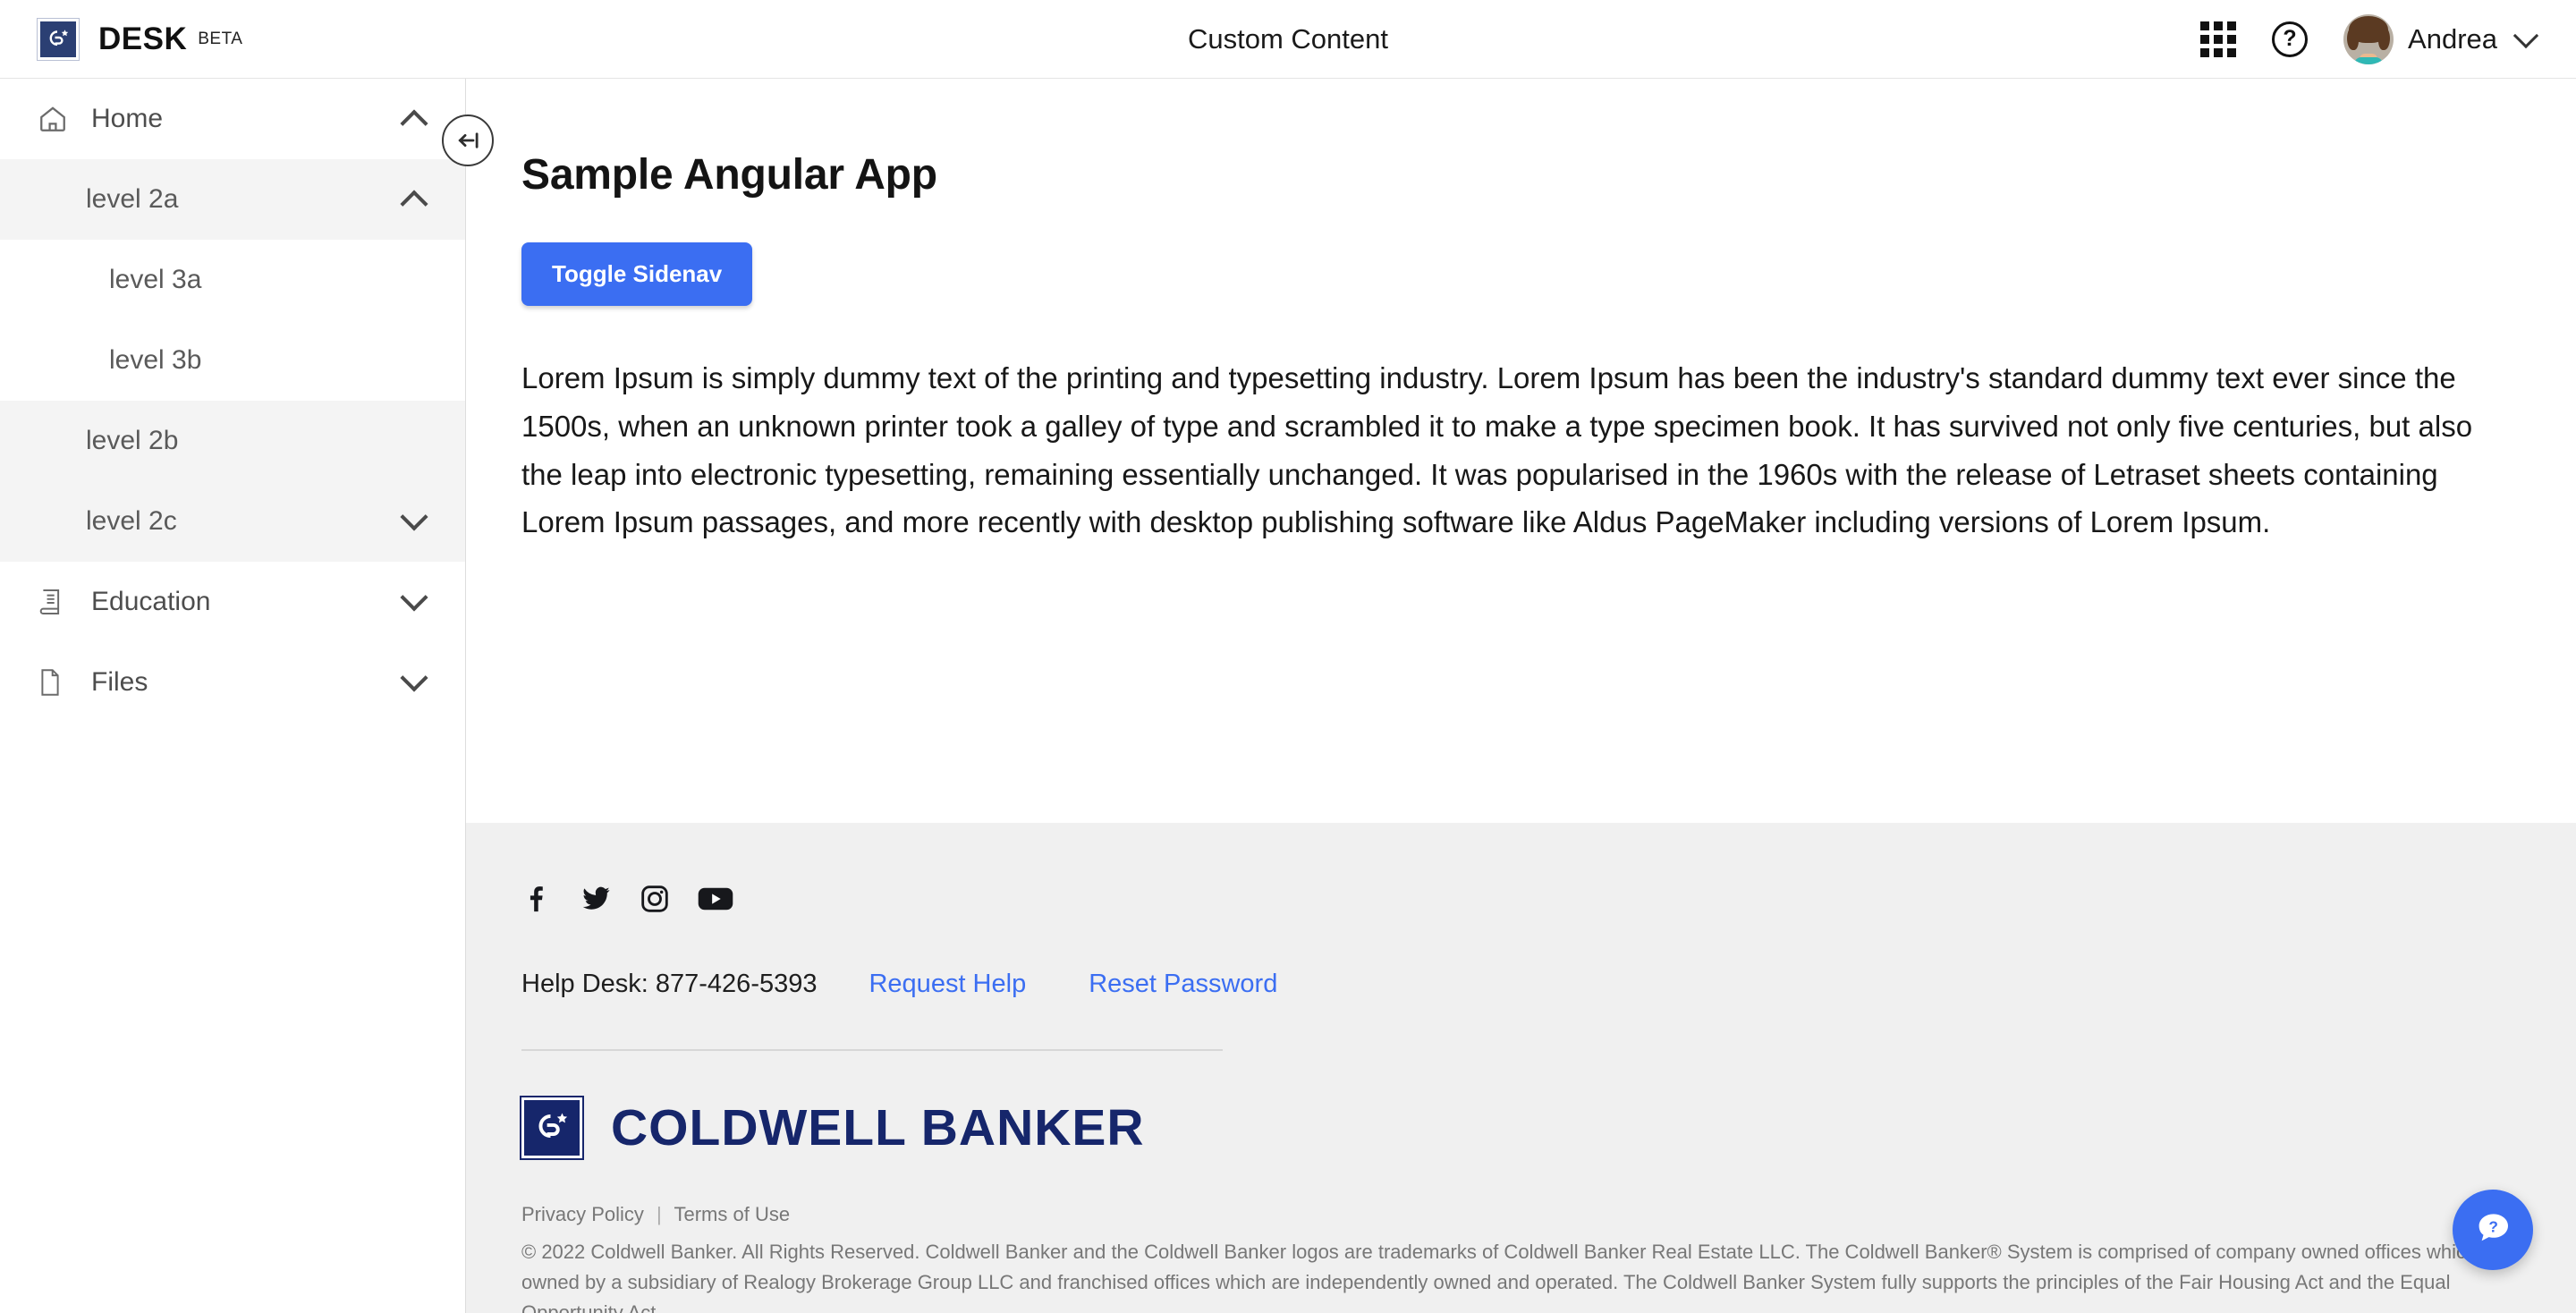 The height and width of the screenshot is (1313, 2576). I want to click on sidebar-item-label: Home, so click(127, 118).